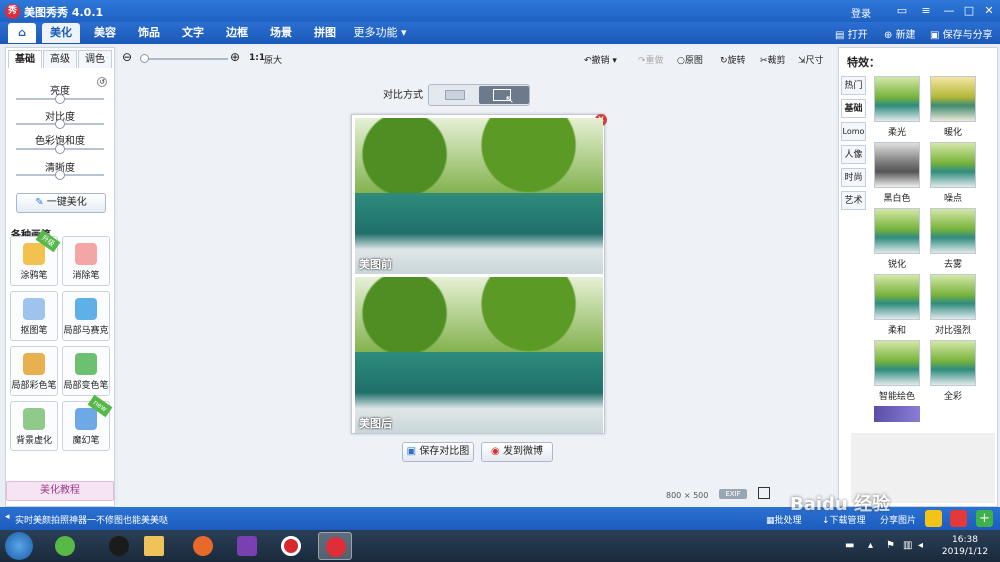 The image size is (1000, 562). Describe the element at coordinates (91, 519) in the screenshot. I see `status-message: 实时美颜拍照神器一不修图也能美美哒` at that location.